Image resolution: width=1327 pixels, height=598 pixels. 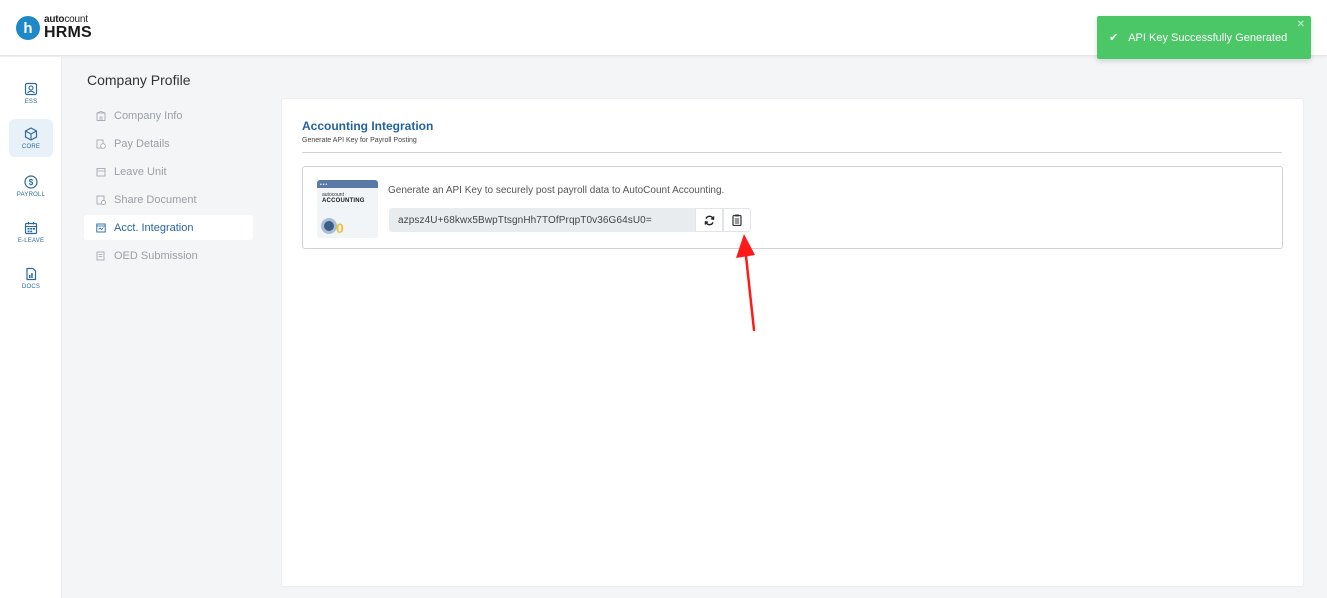 I want to click on rail-item-eleave: E-LEAVE, so click(x=31, y=232).